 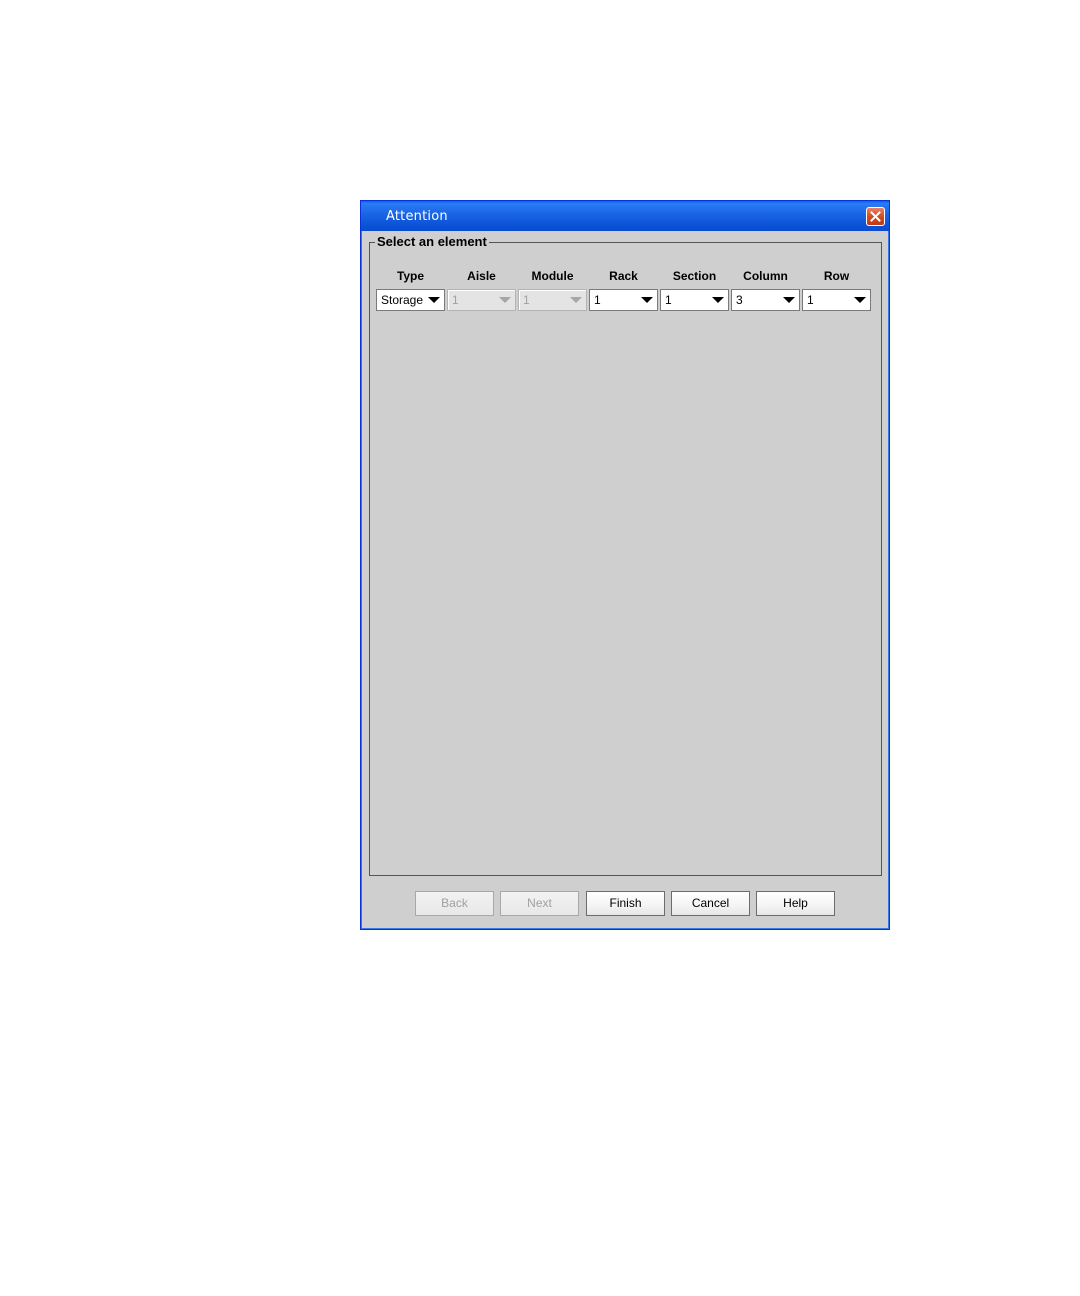 What do you see at coordinates (552, 276) in the screenshot?
I see `header-module: Module` at bounding box center [552, 276].